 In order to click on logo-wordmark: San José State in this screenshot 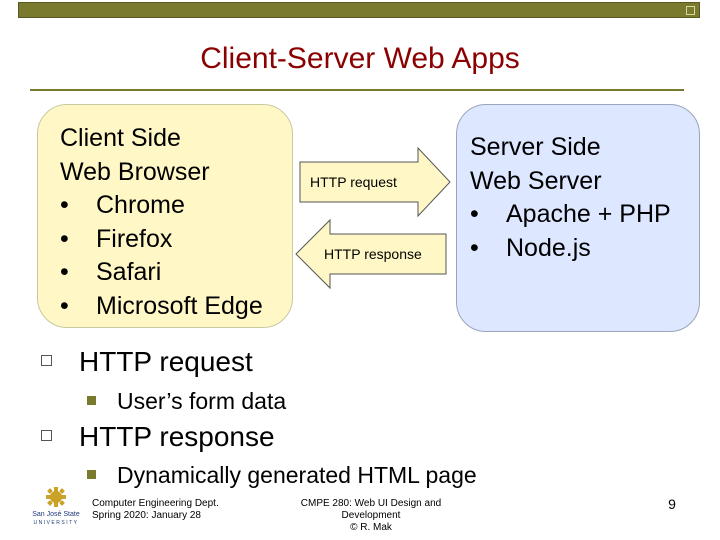, I will do `click(56, 514)`.